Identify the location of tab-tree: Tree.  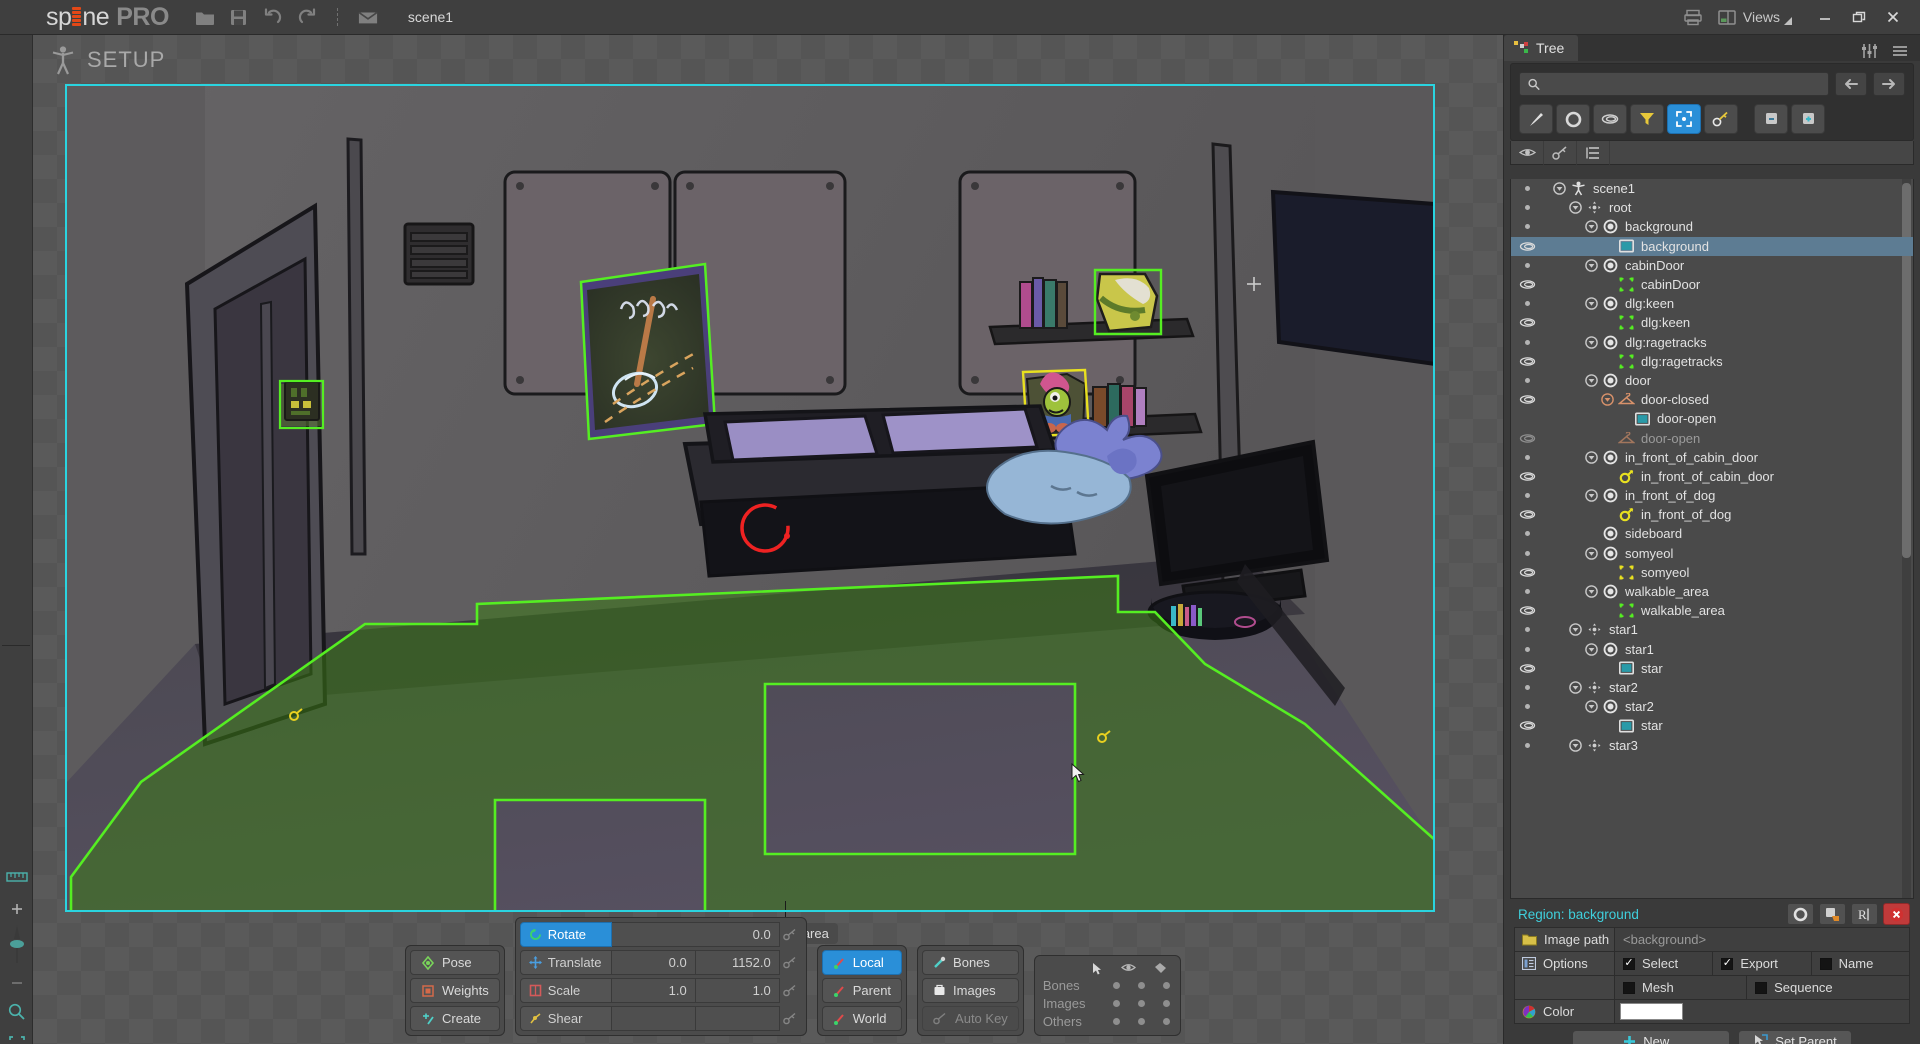
(1541, 48).